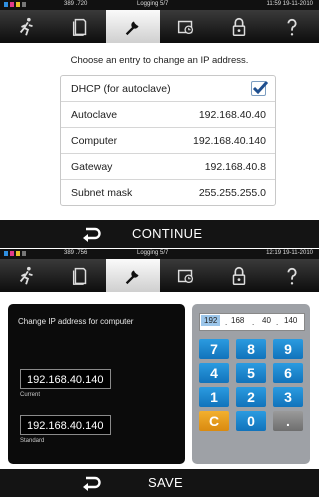 The width and height of the screenshot is (320, 497). Describe the element at coordinates (237, 320) in the screenshot. I see `octet-2: 168` at that location.